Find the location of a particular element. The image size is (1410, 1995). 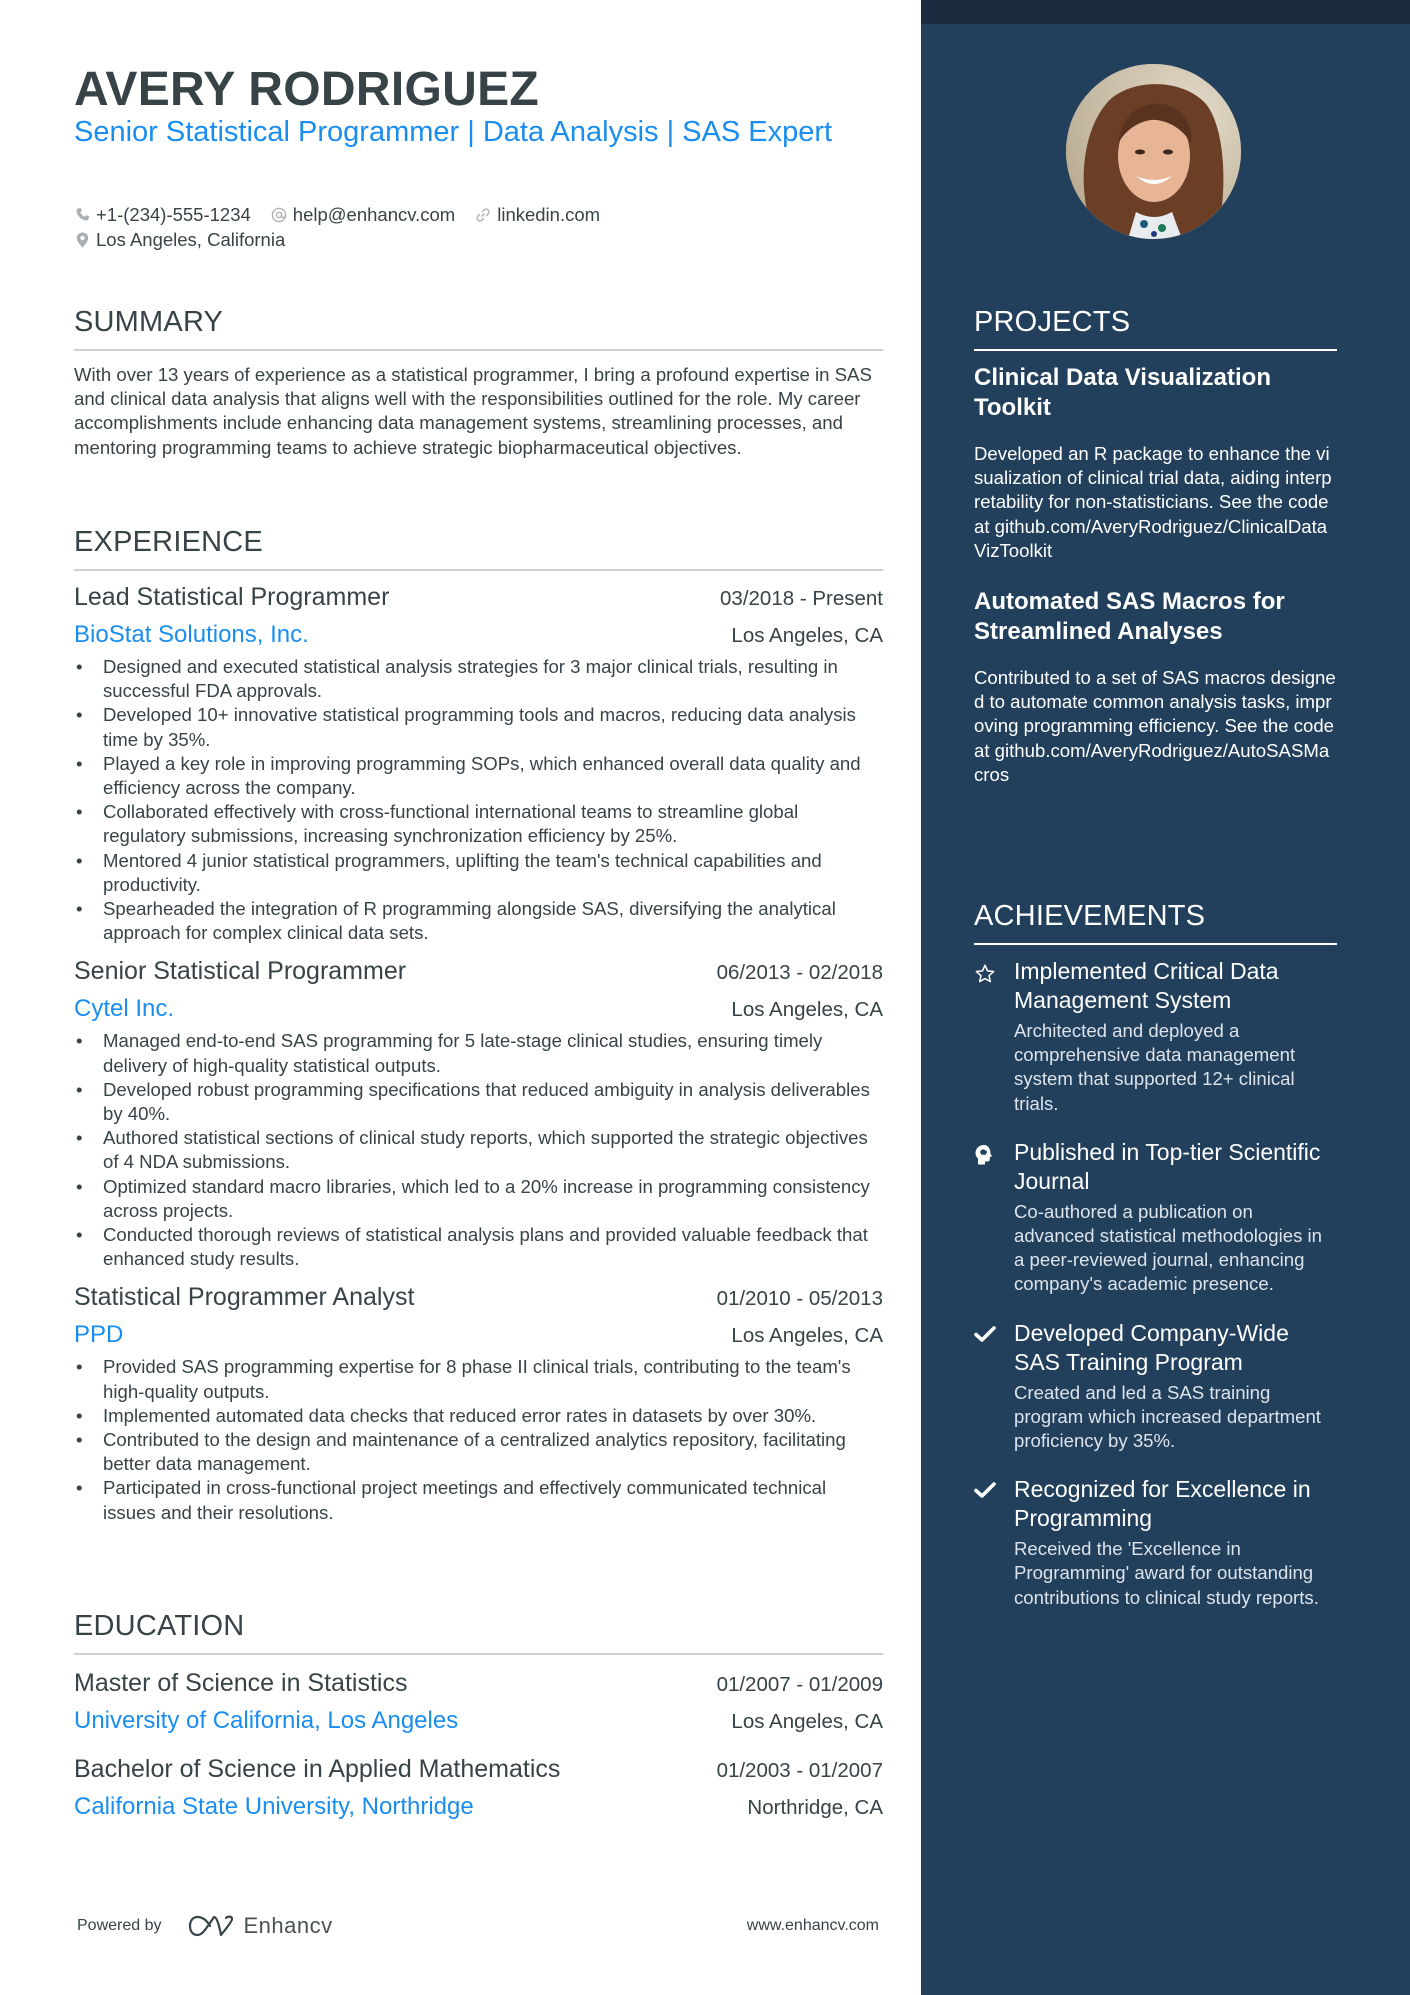

enhancv-logo-icon is located at coordinates (210, 1926).